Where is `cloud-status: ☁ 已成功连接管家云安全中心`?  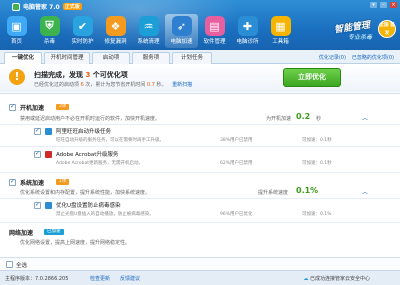 cloud-status: ☁ 已成功连接管家云安全中心 is located at coordinates (336, 279).